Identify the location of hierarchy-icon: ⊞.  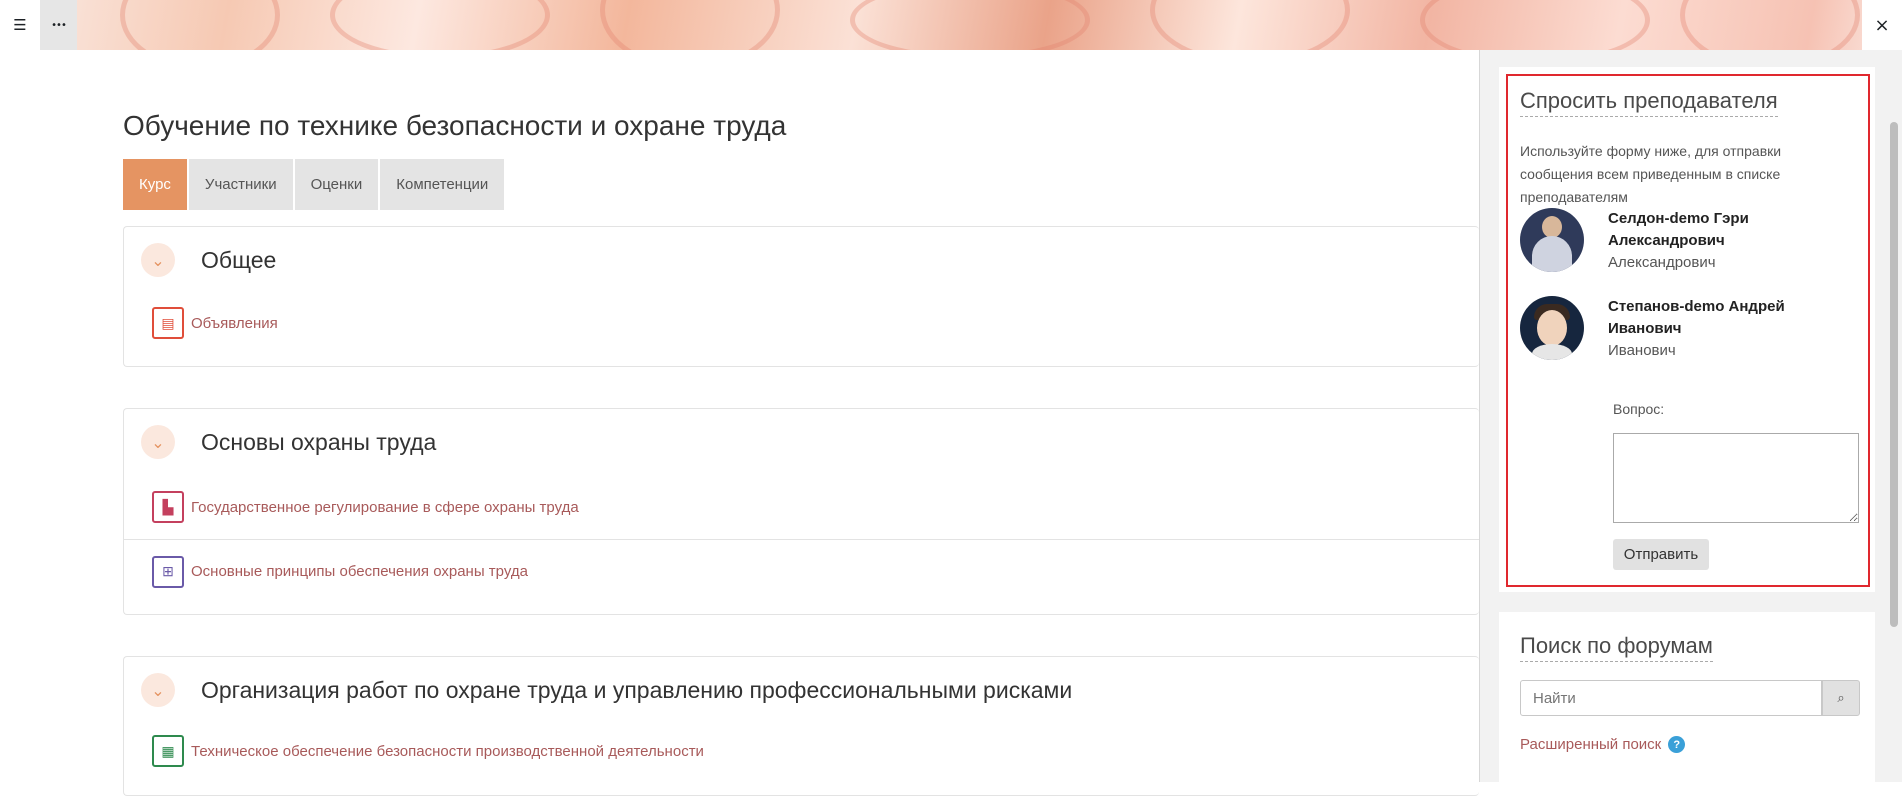
(168, 571).